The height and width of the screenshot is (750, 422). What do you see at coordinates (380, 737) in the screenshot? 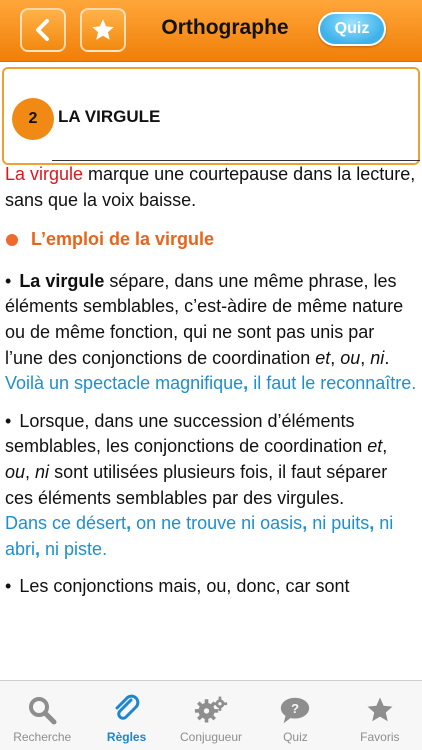
I see `tab-label: Favoris` at bounding box center [380, 737].